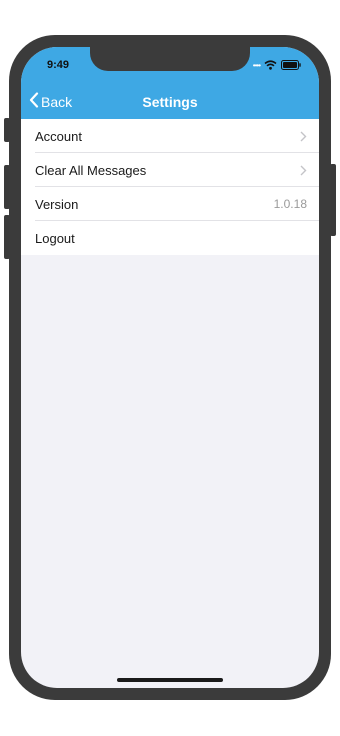  What do you see at coordinates (55, 238) in the screenshot?
I see `settings-item-label: Logout` at bounding box center [55, 238].